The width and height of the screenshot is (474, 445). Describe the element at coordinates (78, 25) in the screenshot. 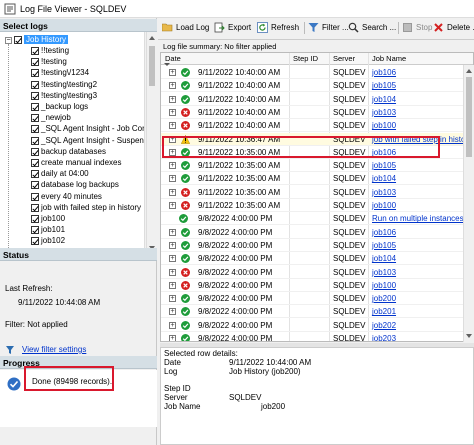

I see `select-logs-header: Select logs` at that location.